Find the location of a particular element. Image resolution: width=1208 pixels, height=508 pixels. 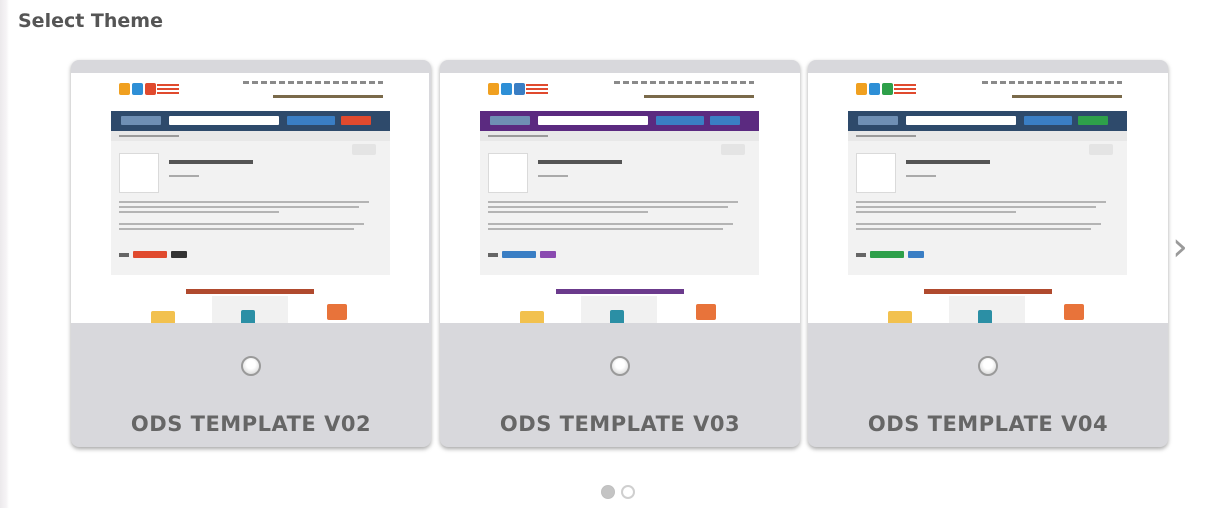

theme-label: ODS TEMPLATE V02 is located at coordinates (251, 424).